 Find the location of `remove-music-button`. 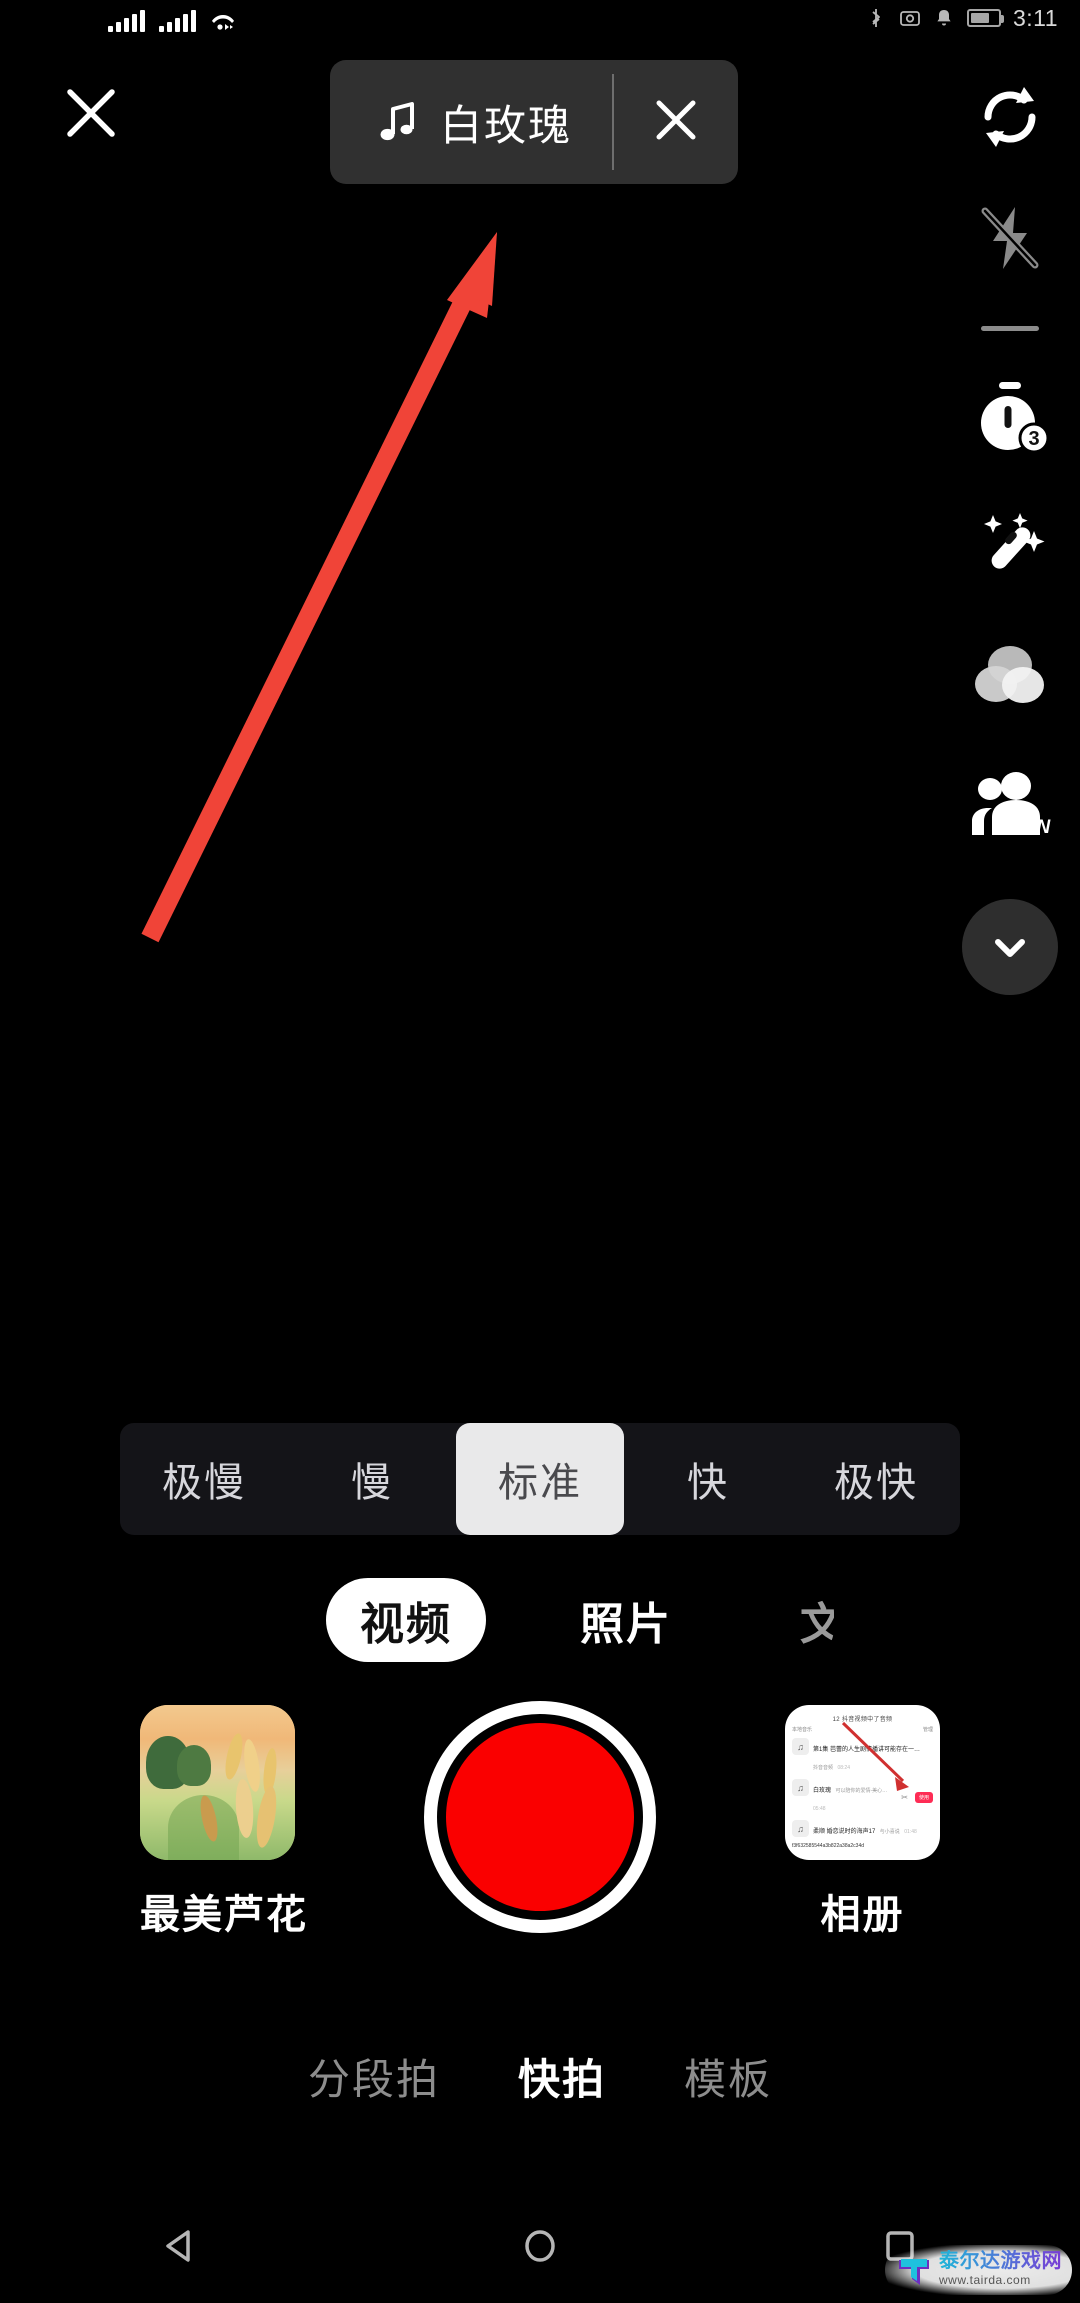

remove-music-button is located at coordinates (676, 122).